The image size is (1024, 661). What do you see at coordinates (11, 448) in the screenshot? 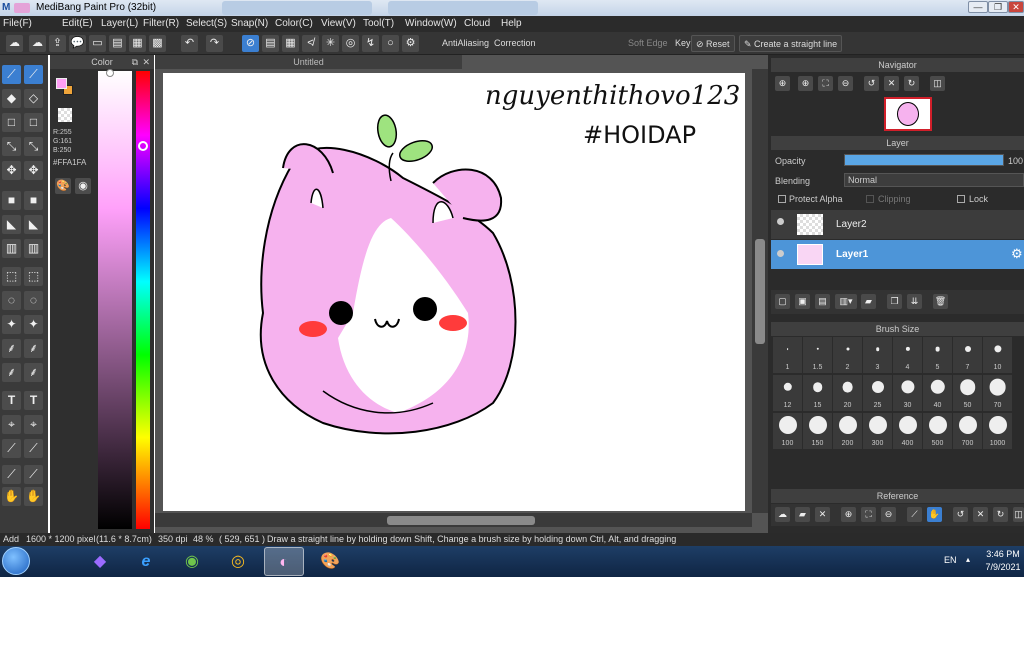
I see `eyedropper-icon: ⟋` at bounding box center [11, 448].